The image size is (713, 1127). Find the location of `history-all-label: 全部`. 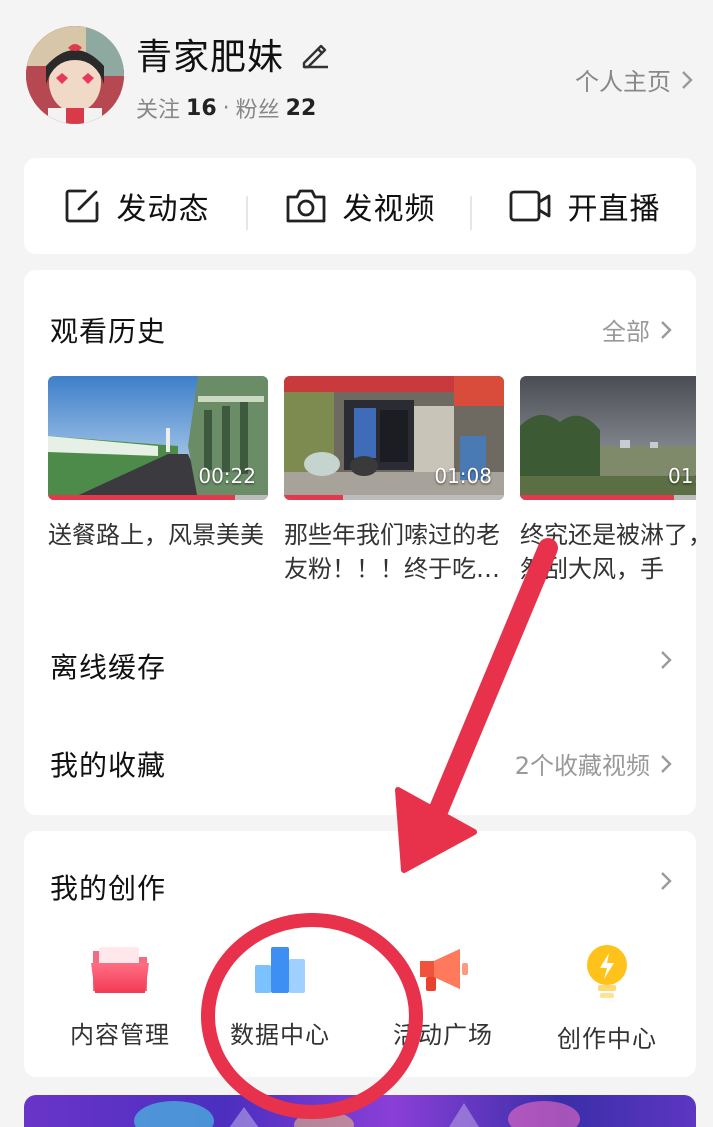

history-all-label: 全部 is located at coordinates (626, 332).